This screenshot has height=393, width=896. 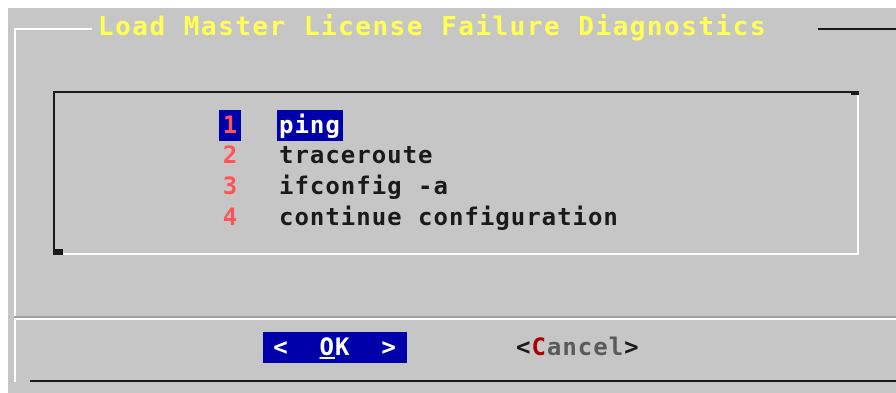 I want to click on dialog-border-bottom, so click(x=463, y=381).